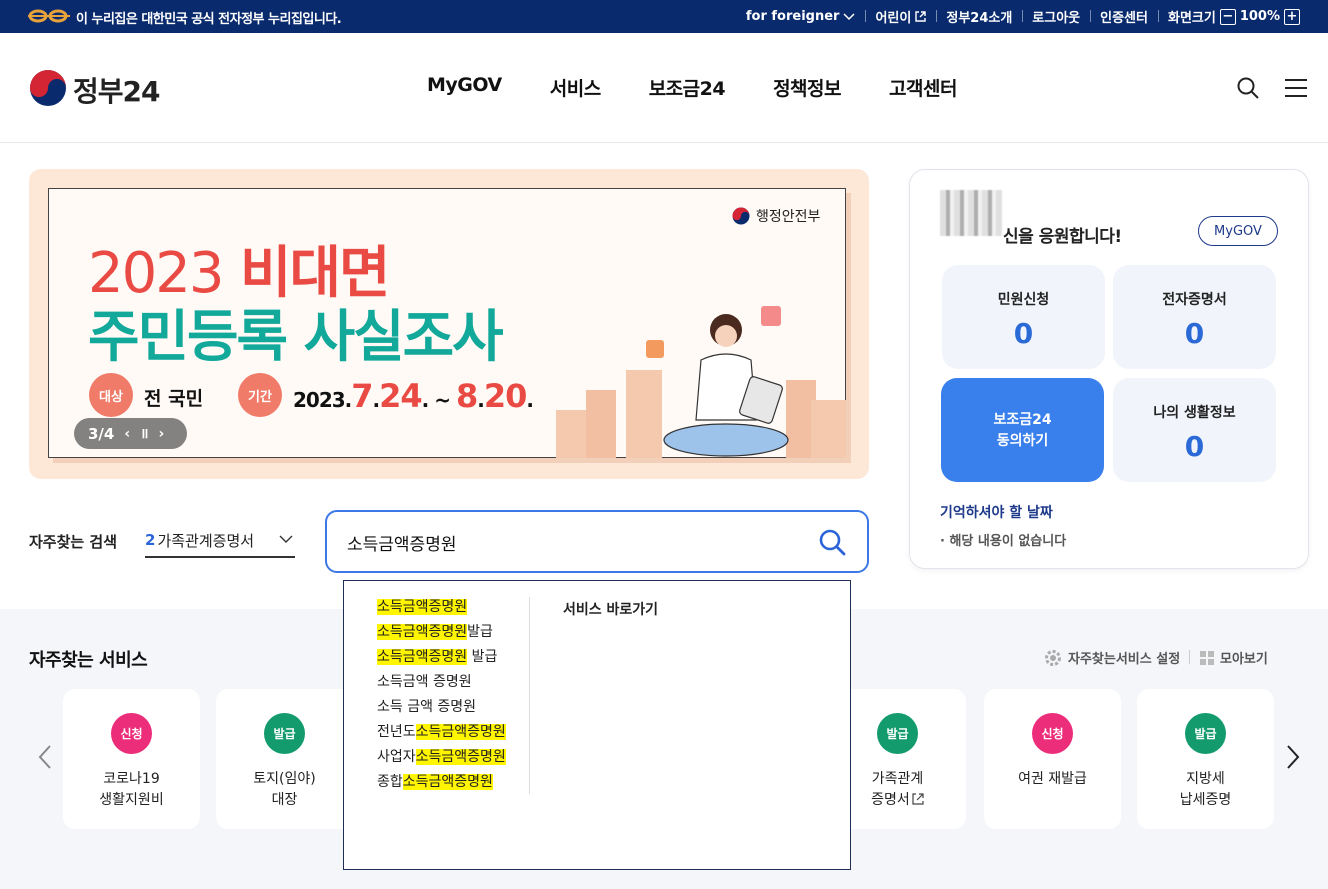  I want to click on pause-slide-button: ॥, so click(144, 433).